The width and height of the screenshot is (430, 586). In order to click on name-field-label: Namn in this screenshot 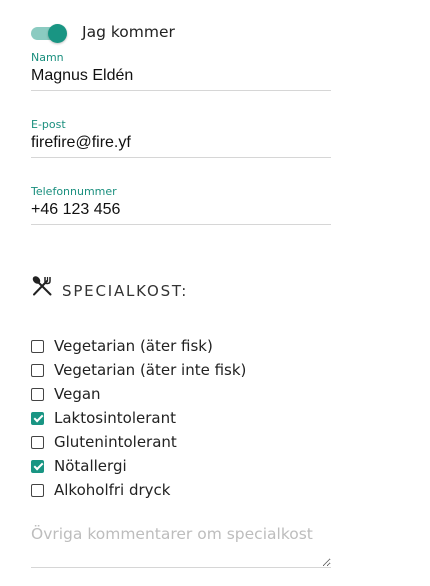, I will do `click(47, 57)`.